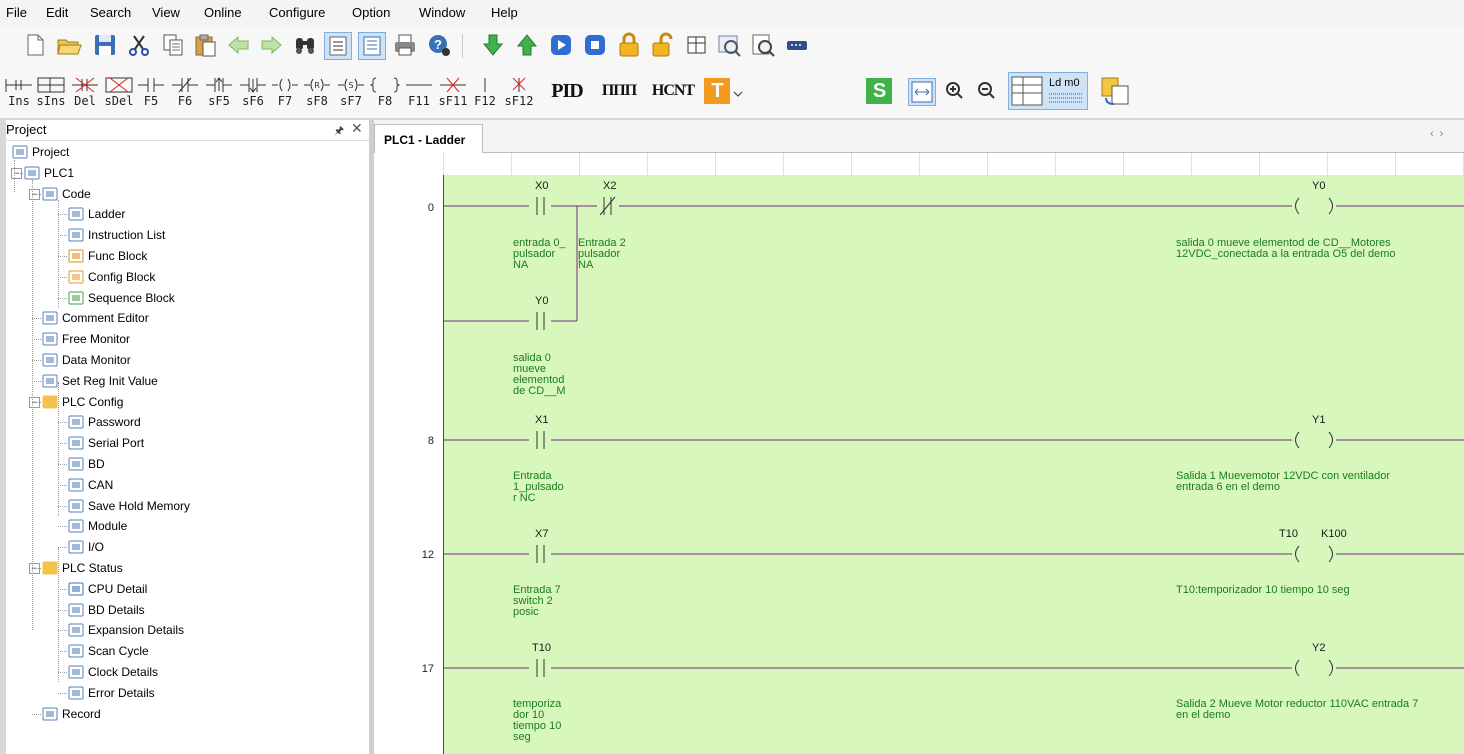 The height and width of the screenshot is (754, 1464). What do you see at coordinates (76, 194) in the screenshot?
I see `tree-item-label: Code` at bounding box center [76, 194].